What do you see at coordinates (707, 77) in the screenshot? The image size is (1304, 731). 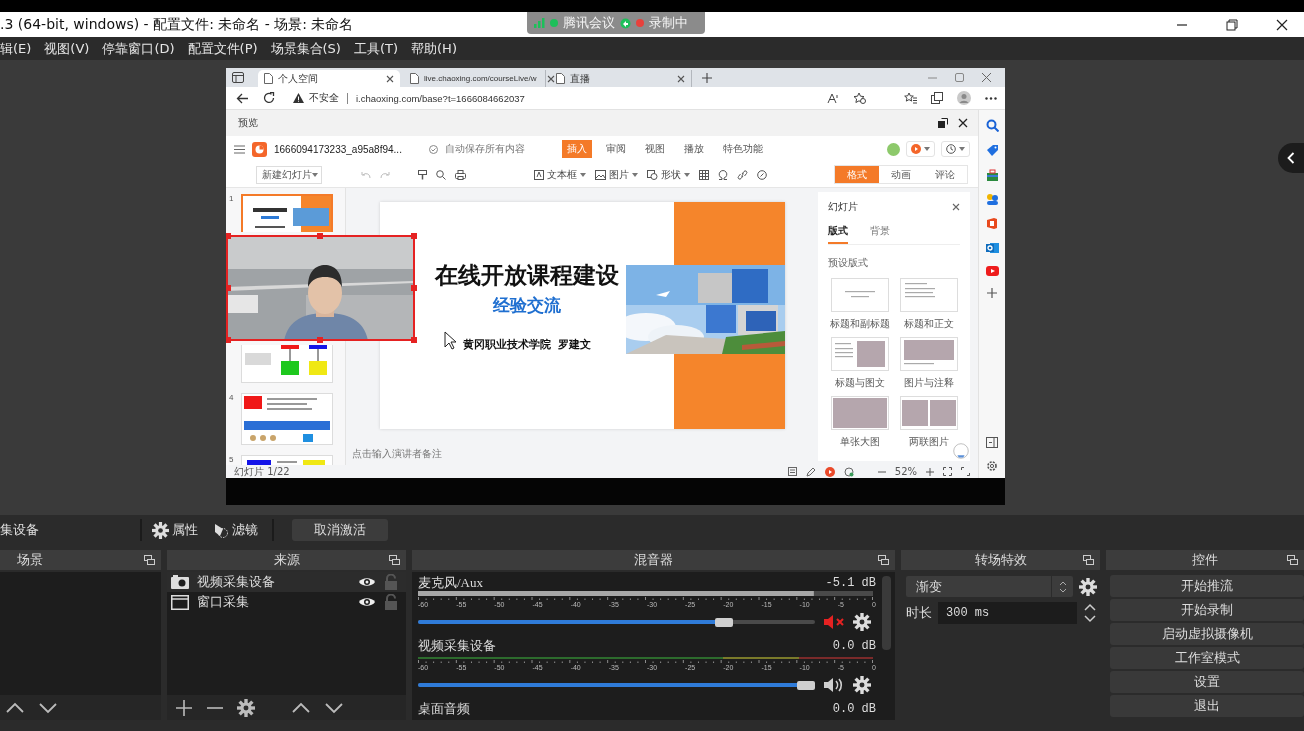 I see `new-tab-icon` at bounding box center [707, 77].